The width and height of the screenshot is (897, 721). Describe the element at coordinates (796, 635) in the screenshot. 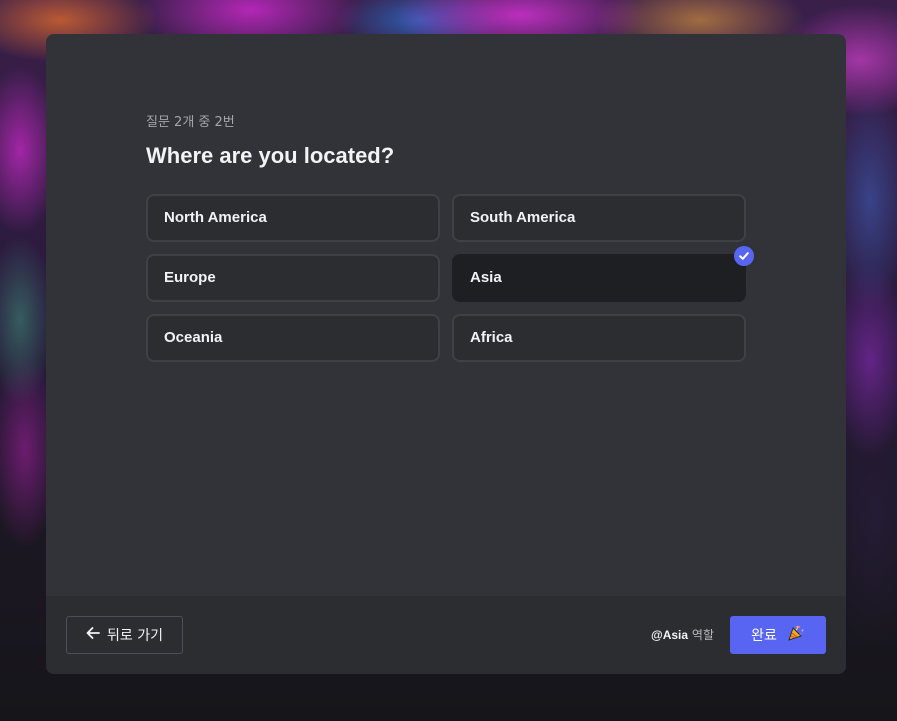

I see `party-popper-icon` at that location.